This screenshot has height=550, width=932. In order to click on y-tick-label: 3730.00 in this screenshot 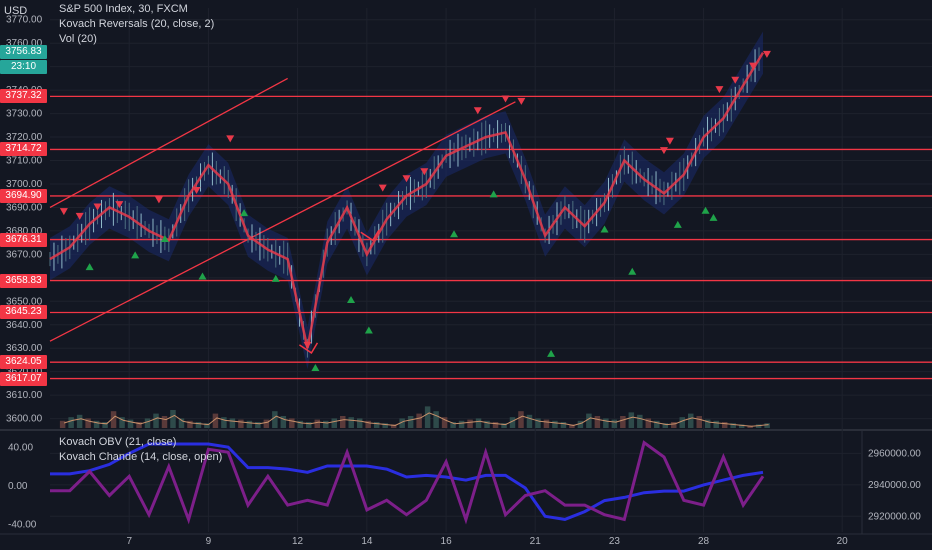, I will do `click(24, 114)`.